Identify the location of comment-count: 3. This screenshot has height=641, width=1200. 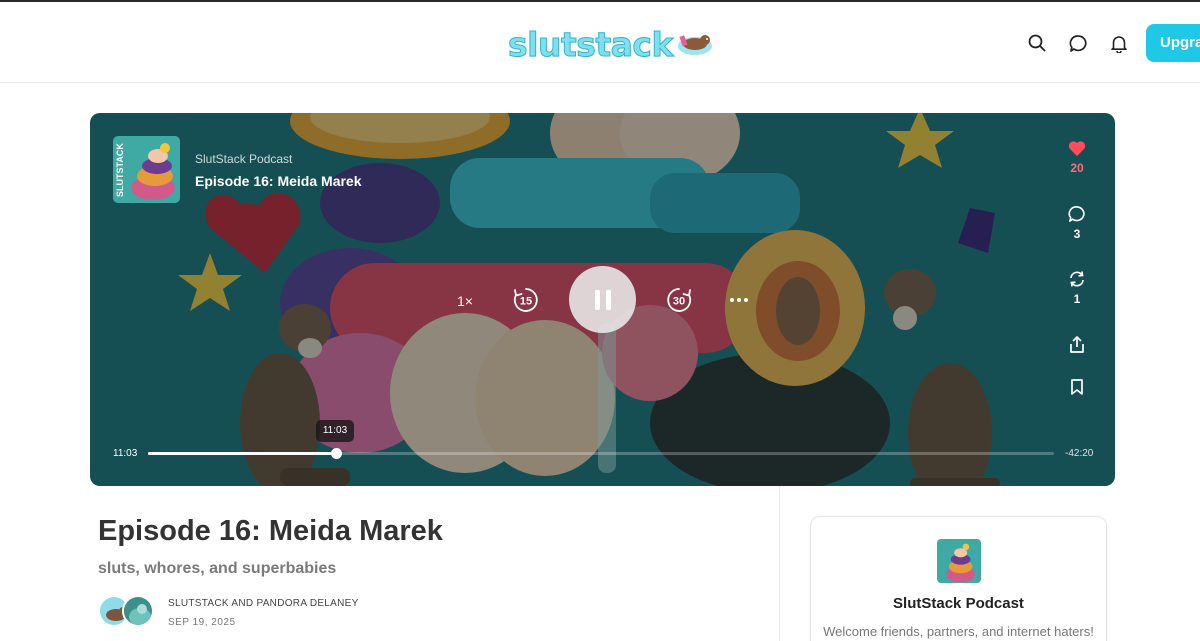
(1077, 234).